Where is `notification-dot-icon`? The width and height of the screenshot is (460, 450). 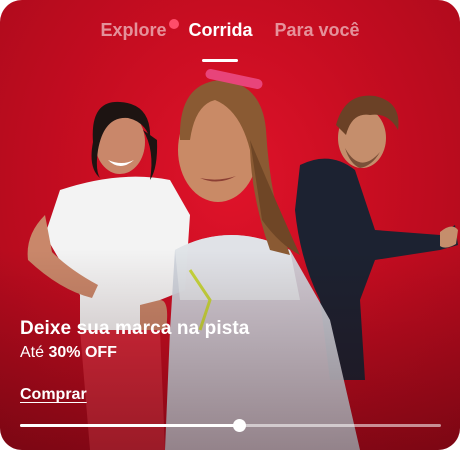
notification-dot-icon is located at coordinates (174, 24).